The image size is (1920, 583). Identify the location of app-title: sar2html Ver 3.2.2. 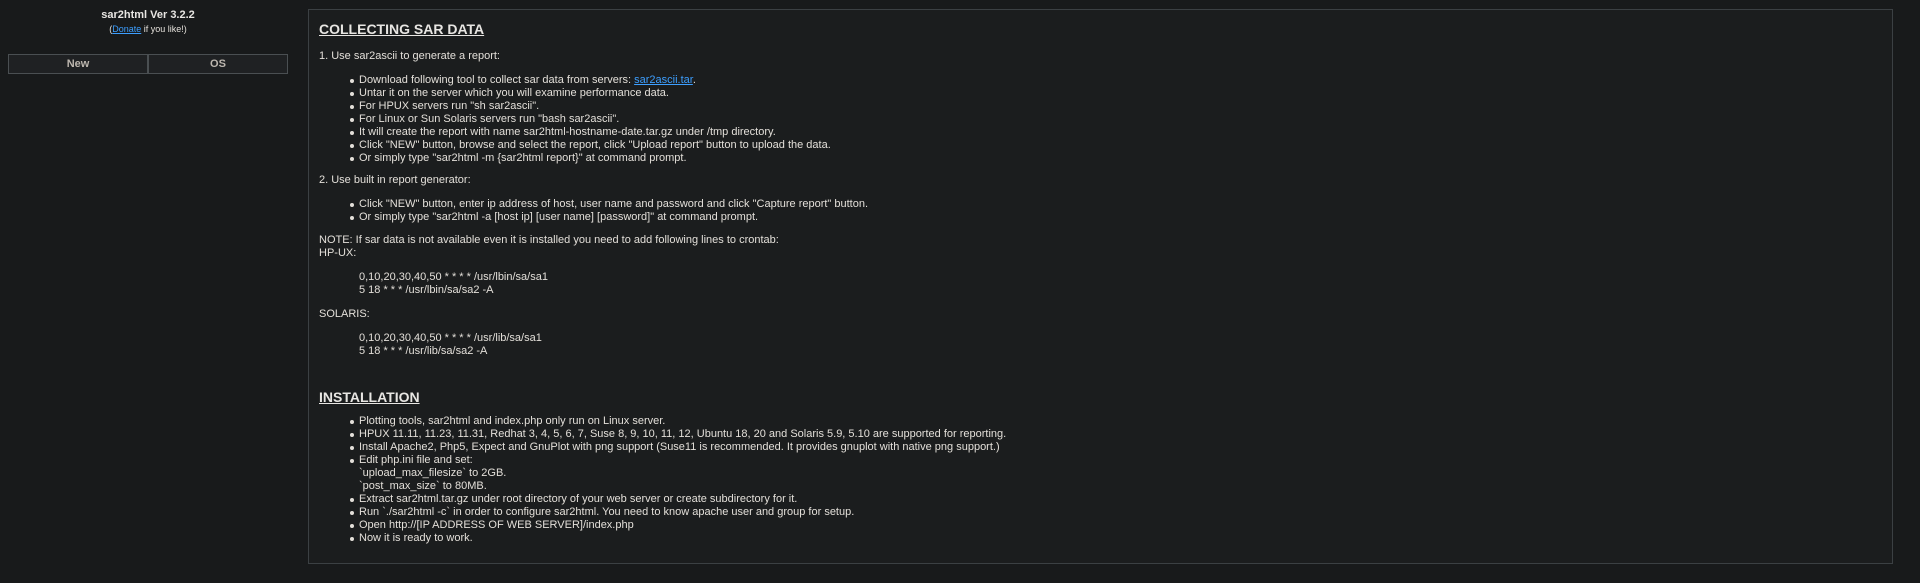
(148, 15).